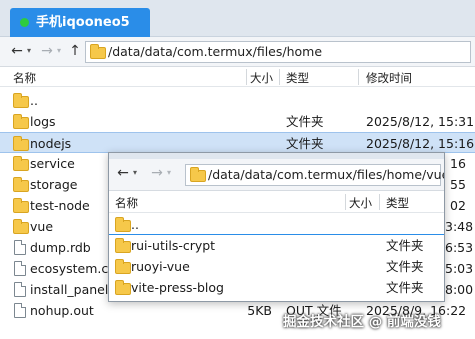  Describe the element at coordinates (237, 100) in the screenshot. I see `file-row: ..` at that location.